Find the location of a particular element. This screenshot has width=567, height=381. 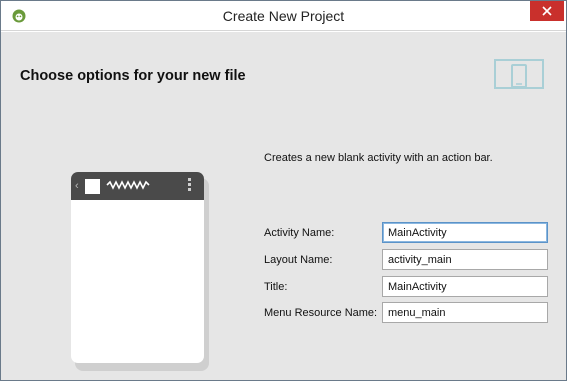

back-chevron-icon: ‹ is located at coordinates (77, 186).